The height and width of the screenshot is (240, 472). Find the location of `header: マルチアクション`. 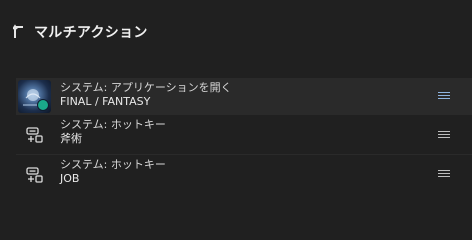

header: マルチアクション is located at coordinates (80, 32).